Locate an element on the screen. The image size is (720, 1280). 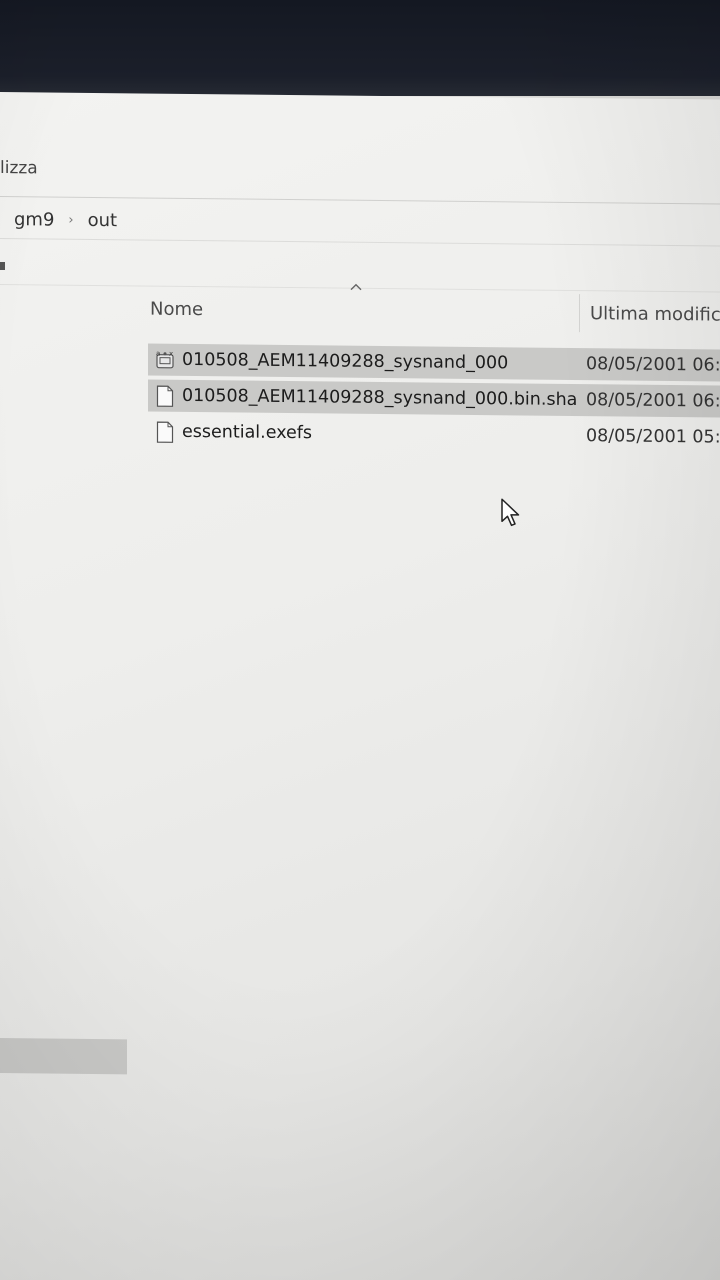
file-name: 010508_AEM11409288_sysnand_000.bin.sha is located at coordinates (382, 398).